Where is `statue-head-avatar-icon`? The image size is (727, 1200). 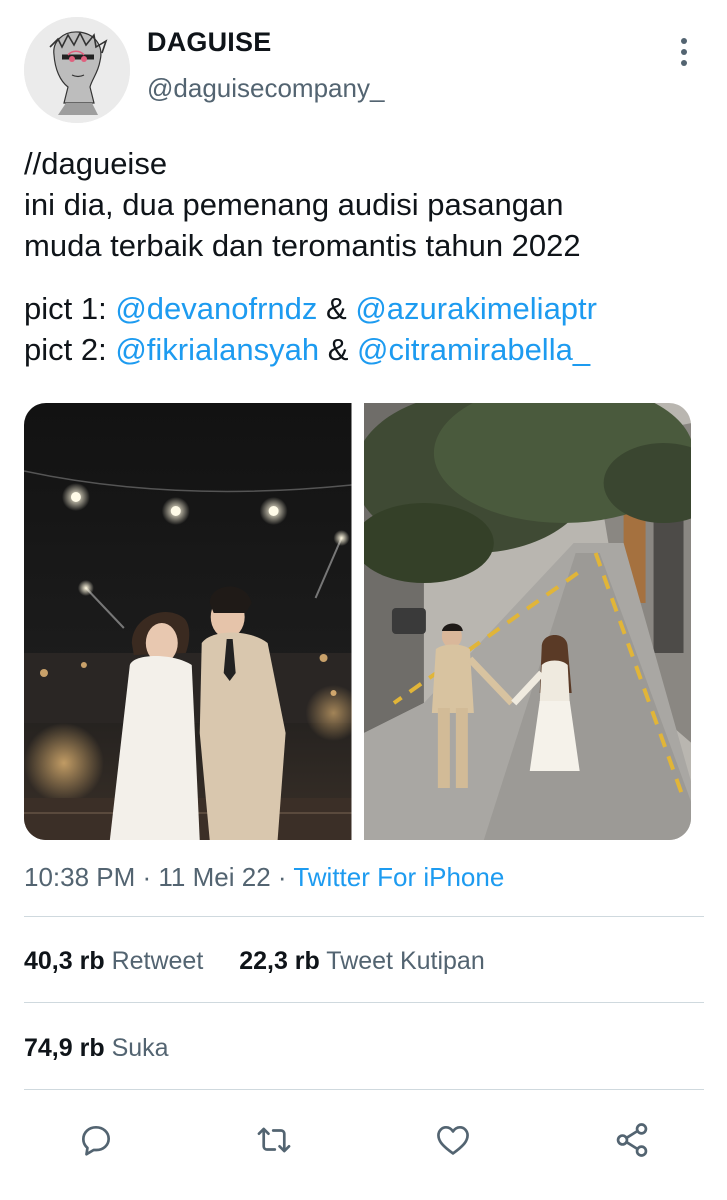
statue-head-avatar-icon is located at coordinates (77, 70).